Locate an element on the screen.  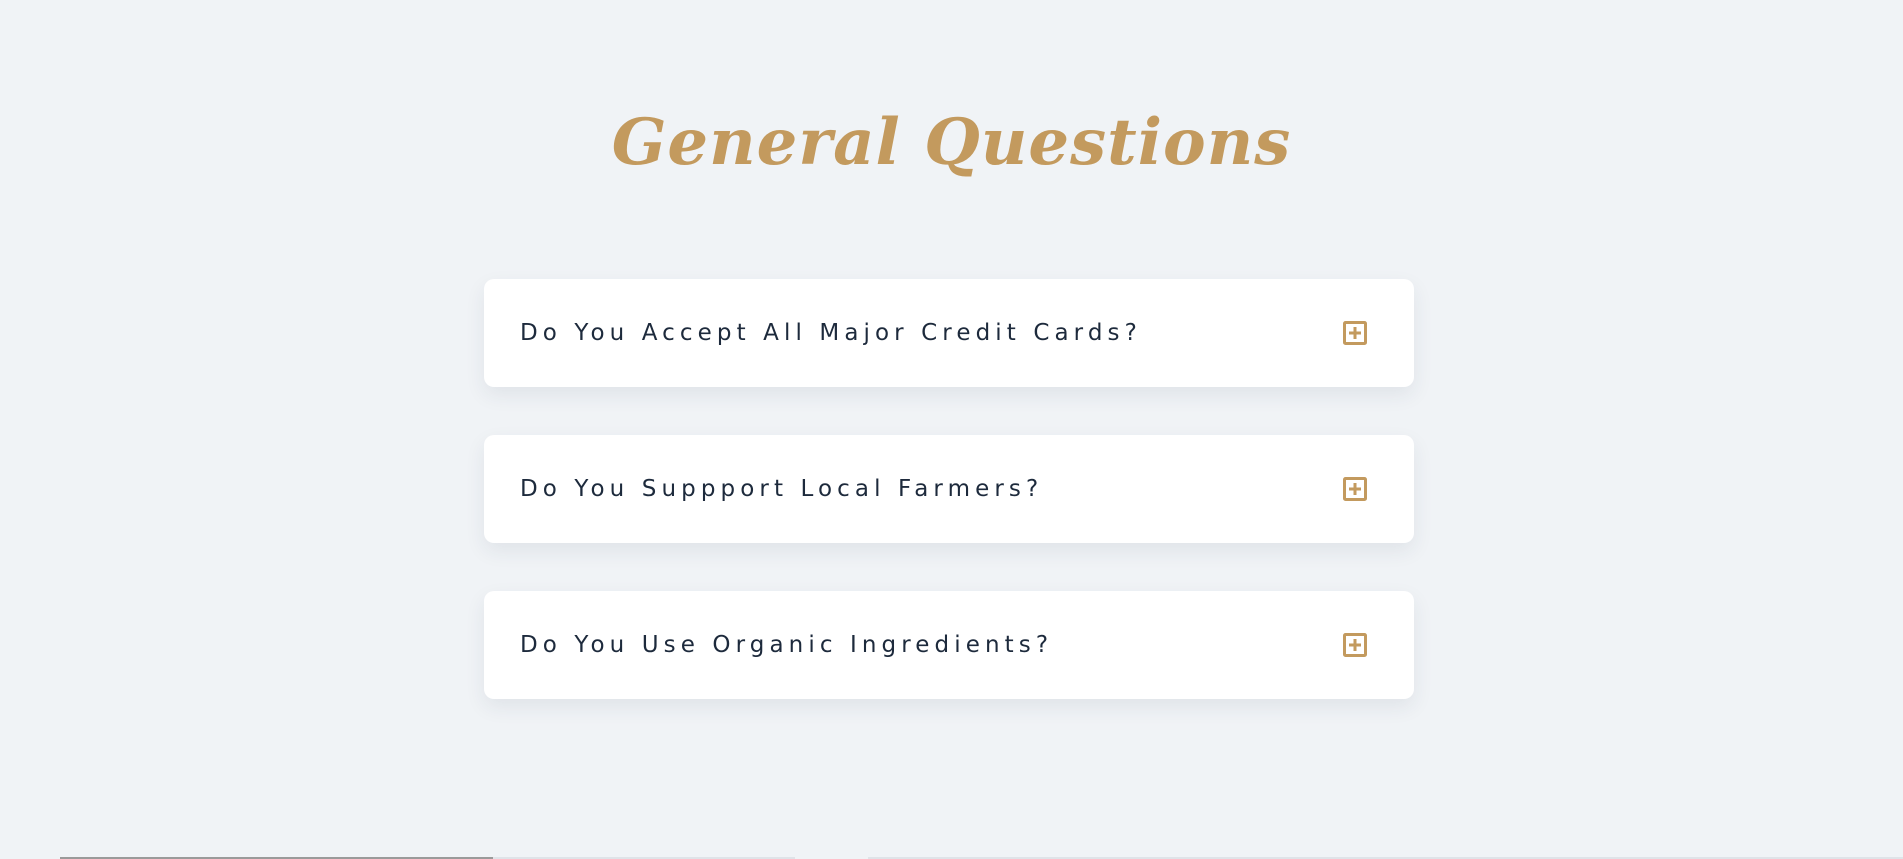
faq-item-credit-cards: Do You Accept All Major Credit Cards? is located at coordinates (949, 333).